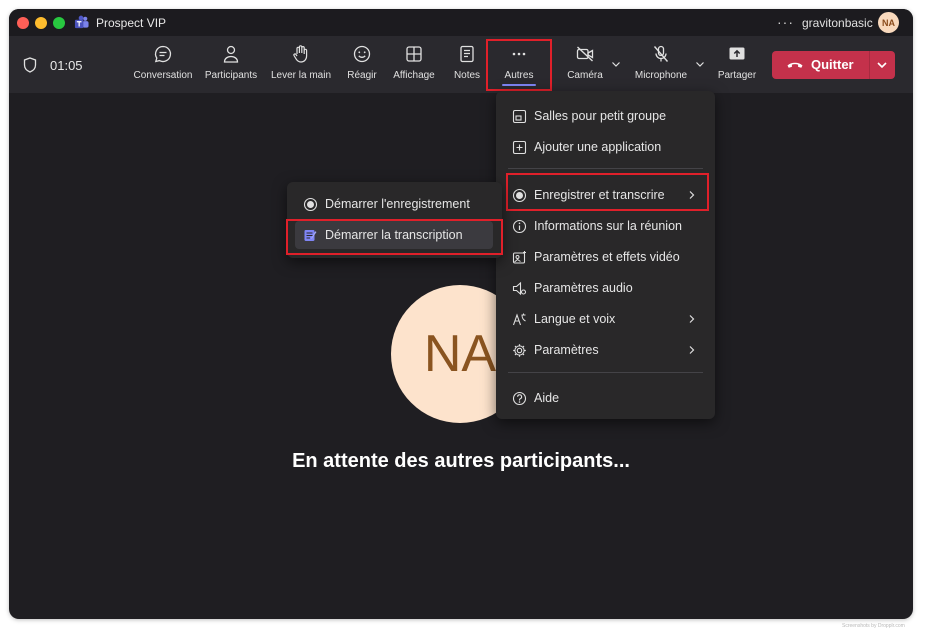 The image size is (932, 643). Describe the element at coordinates (23, 23) in the screenshot. I see `close-window-button` at that location.